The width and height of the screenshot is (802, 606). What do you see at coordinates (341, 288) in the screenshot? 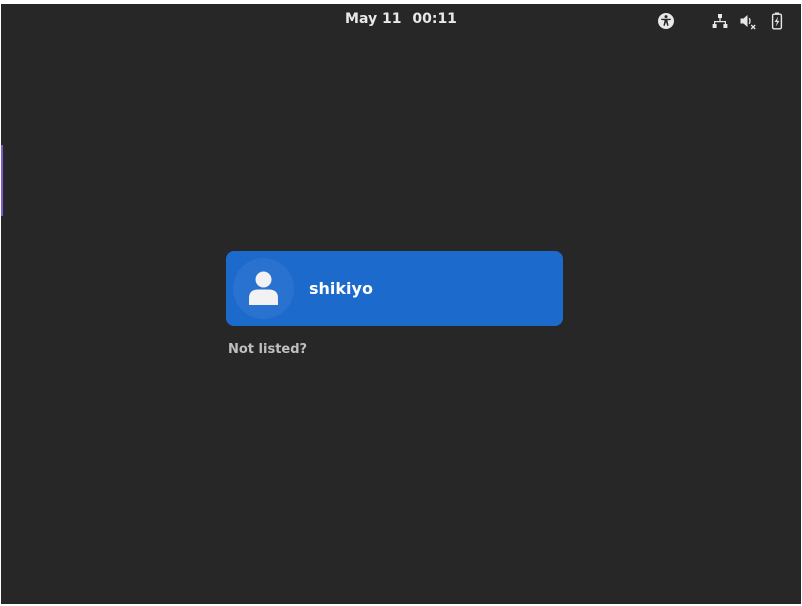
I see `user-name: shikiyo` at bounding box center [341, 288].